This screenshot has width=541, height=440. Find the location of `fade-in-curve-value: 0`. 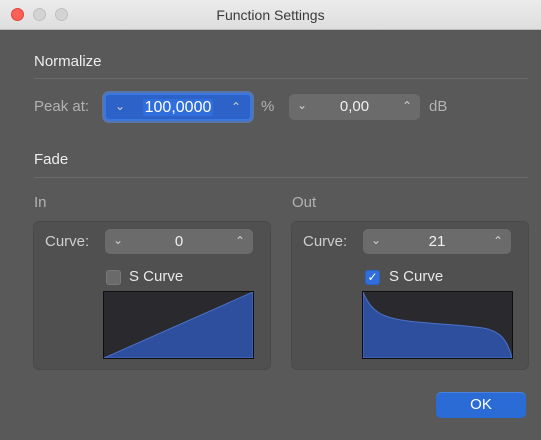

fade-in-curve-value: 0 is located at coordinates (179, 241).